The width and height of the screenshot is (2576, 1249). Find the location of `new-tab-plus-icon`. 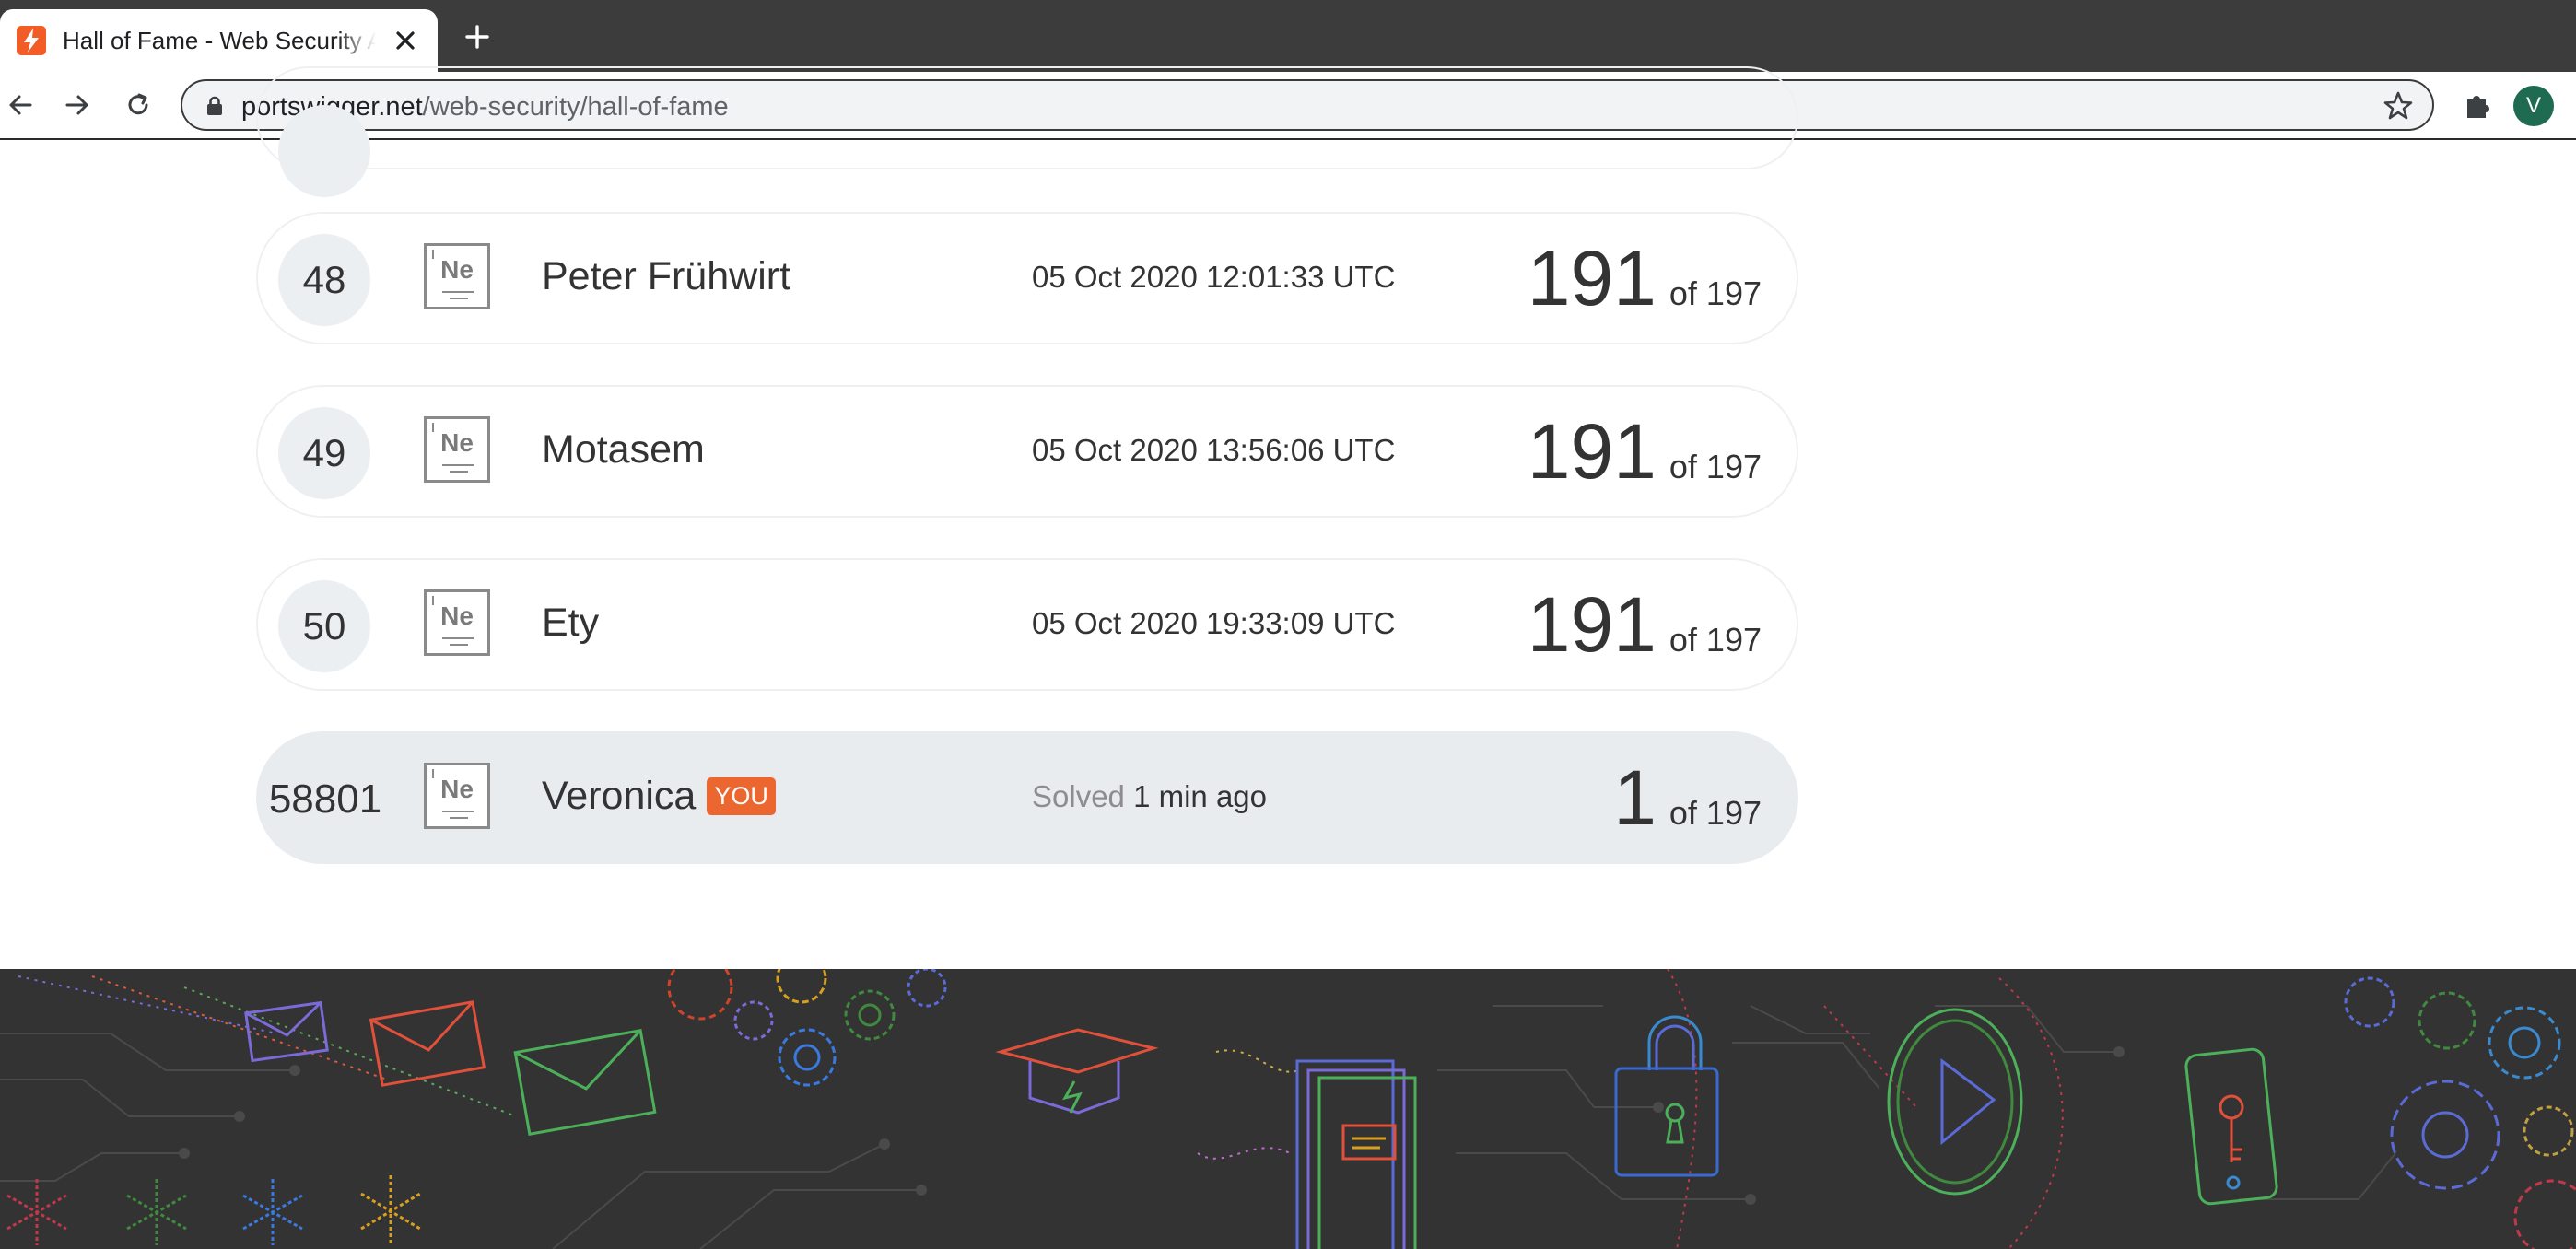

new-tab-plus-icon is located at coordinates (477, 36).